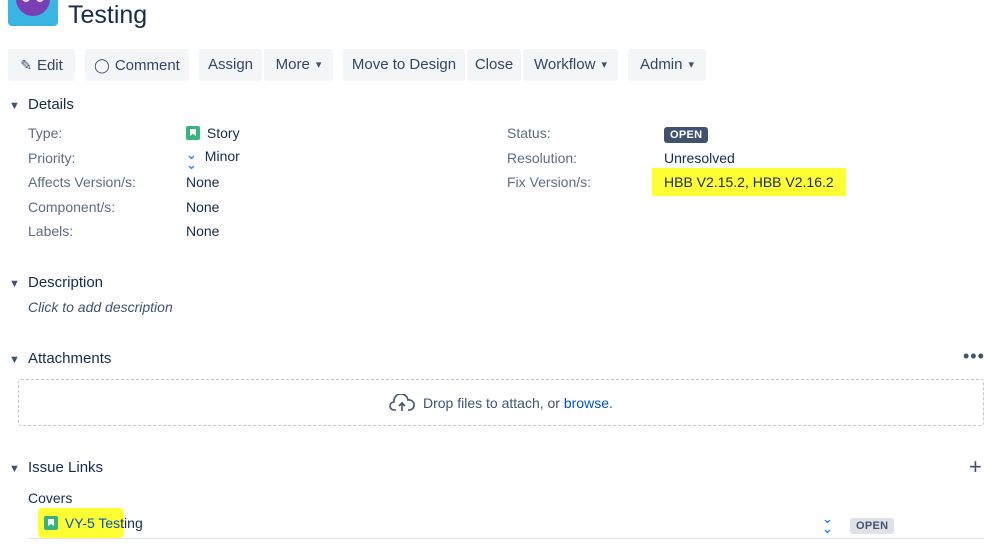  Describe the element at coordinates (52, 158) in the screenshot. I see `priority-label: Priority:` at that location.